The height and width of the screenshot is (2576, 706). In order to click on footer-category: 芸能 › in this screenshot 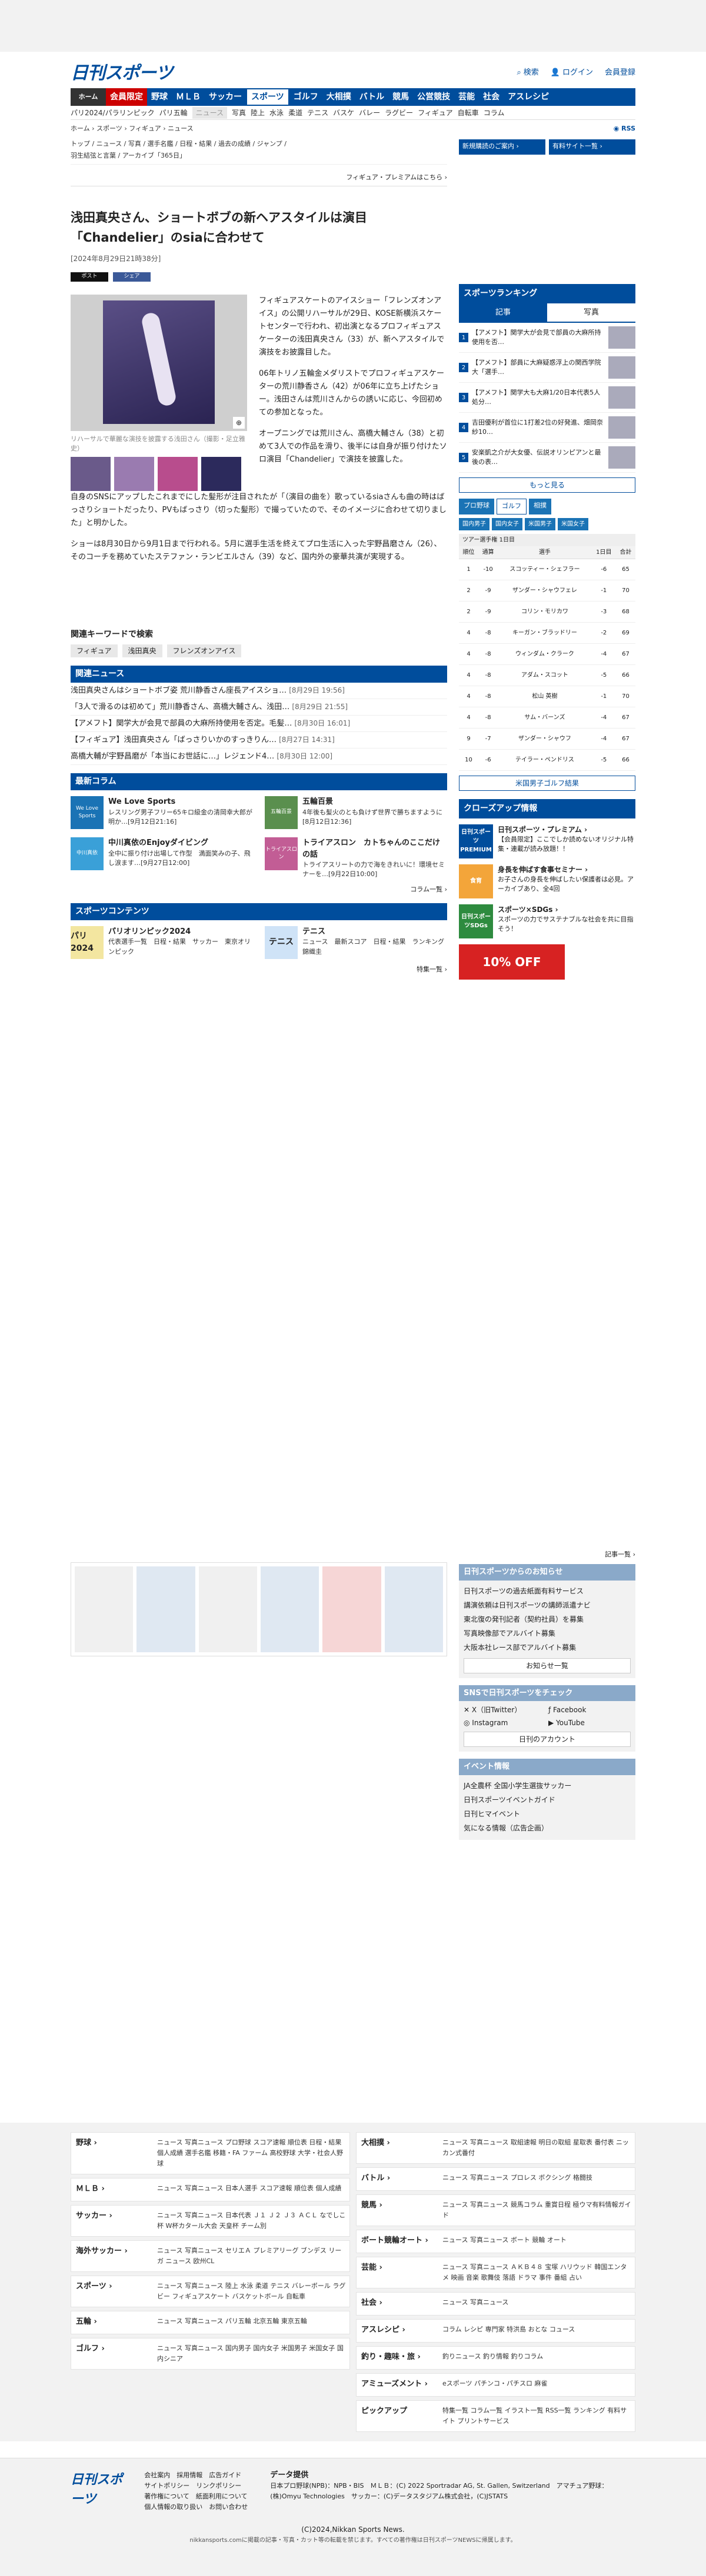, I will do `click(398, 2272)`.